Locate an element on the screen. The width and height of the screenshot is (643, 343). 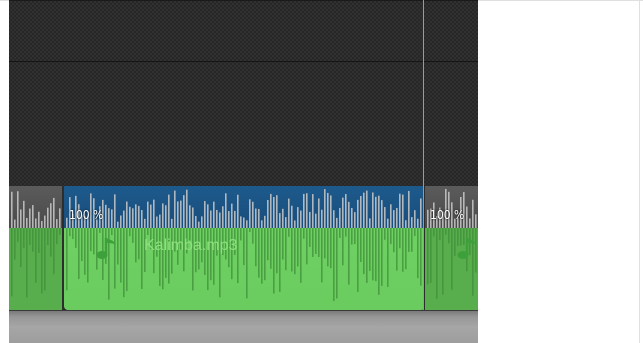
audio-clip-right: 100 % is located at coordinates (451, 248).